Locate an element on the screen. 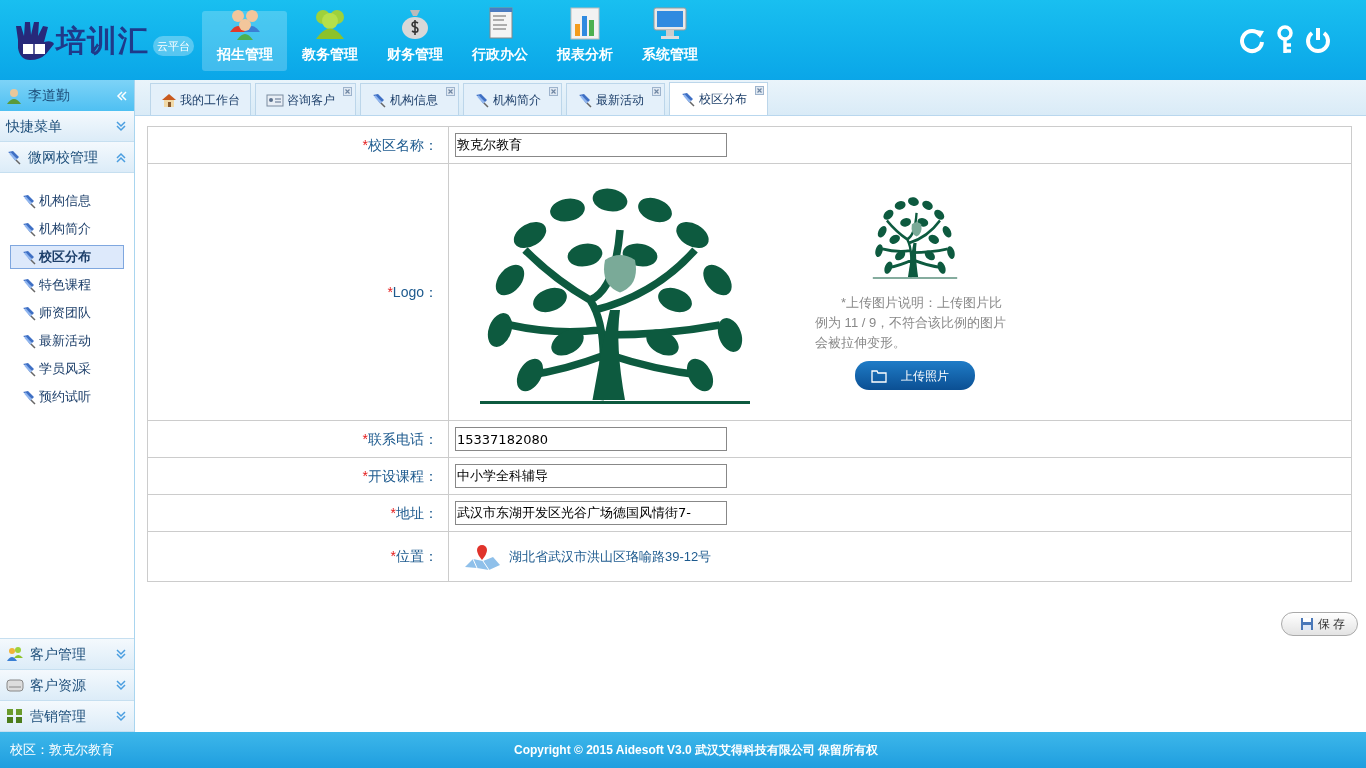 The height and width of the screenshot is (768, 1366). copyright-text: Copyright © 2015 Aidesoft V3.0 武汉艾得科技有限公司 保留所有权 is located at coordinates (696, 750).